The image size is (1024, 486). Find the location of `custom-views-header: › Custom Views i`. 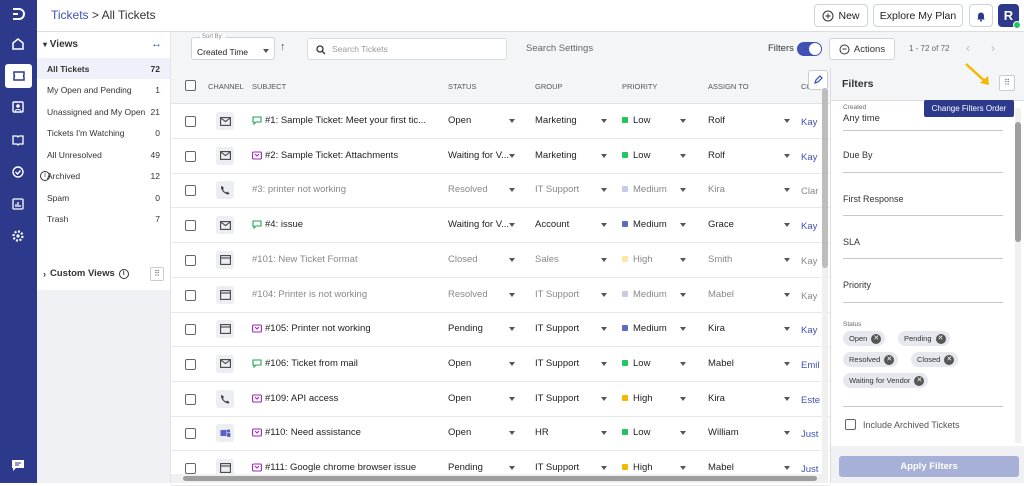

custom-views-header: › Custom Views i is located at coordinates (86, 273).